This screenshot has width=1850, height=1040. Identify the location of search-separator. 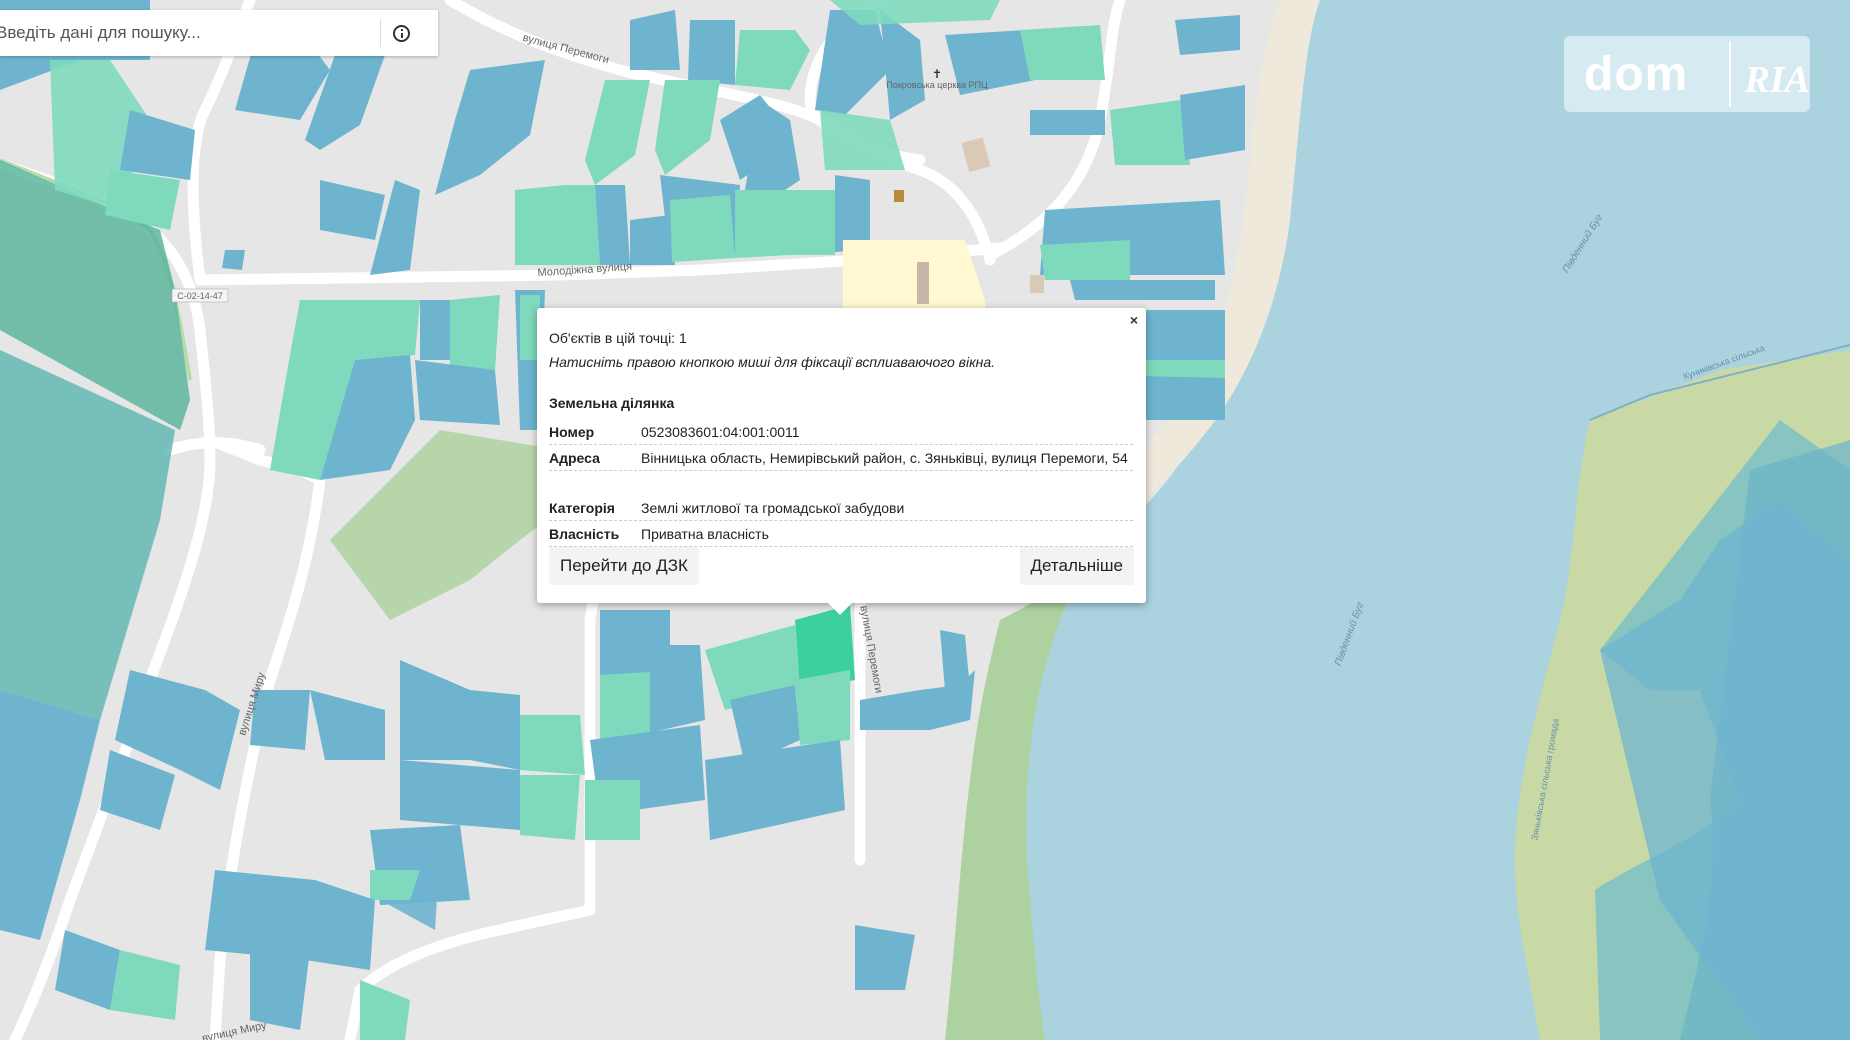
(380, 33).